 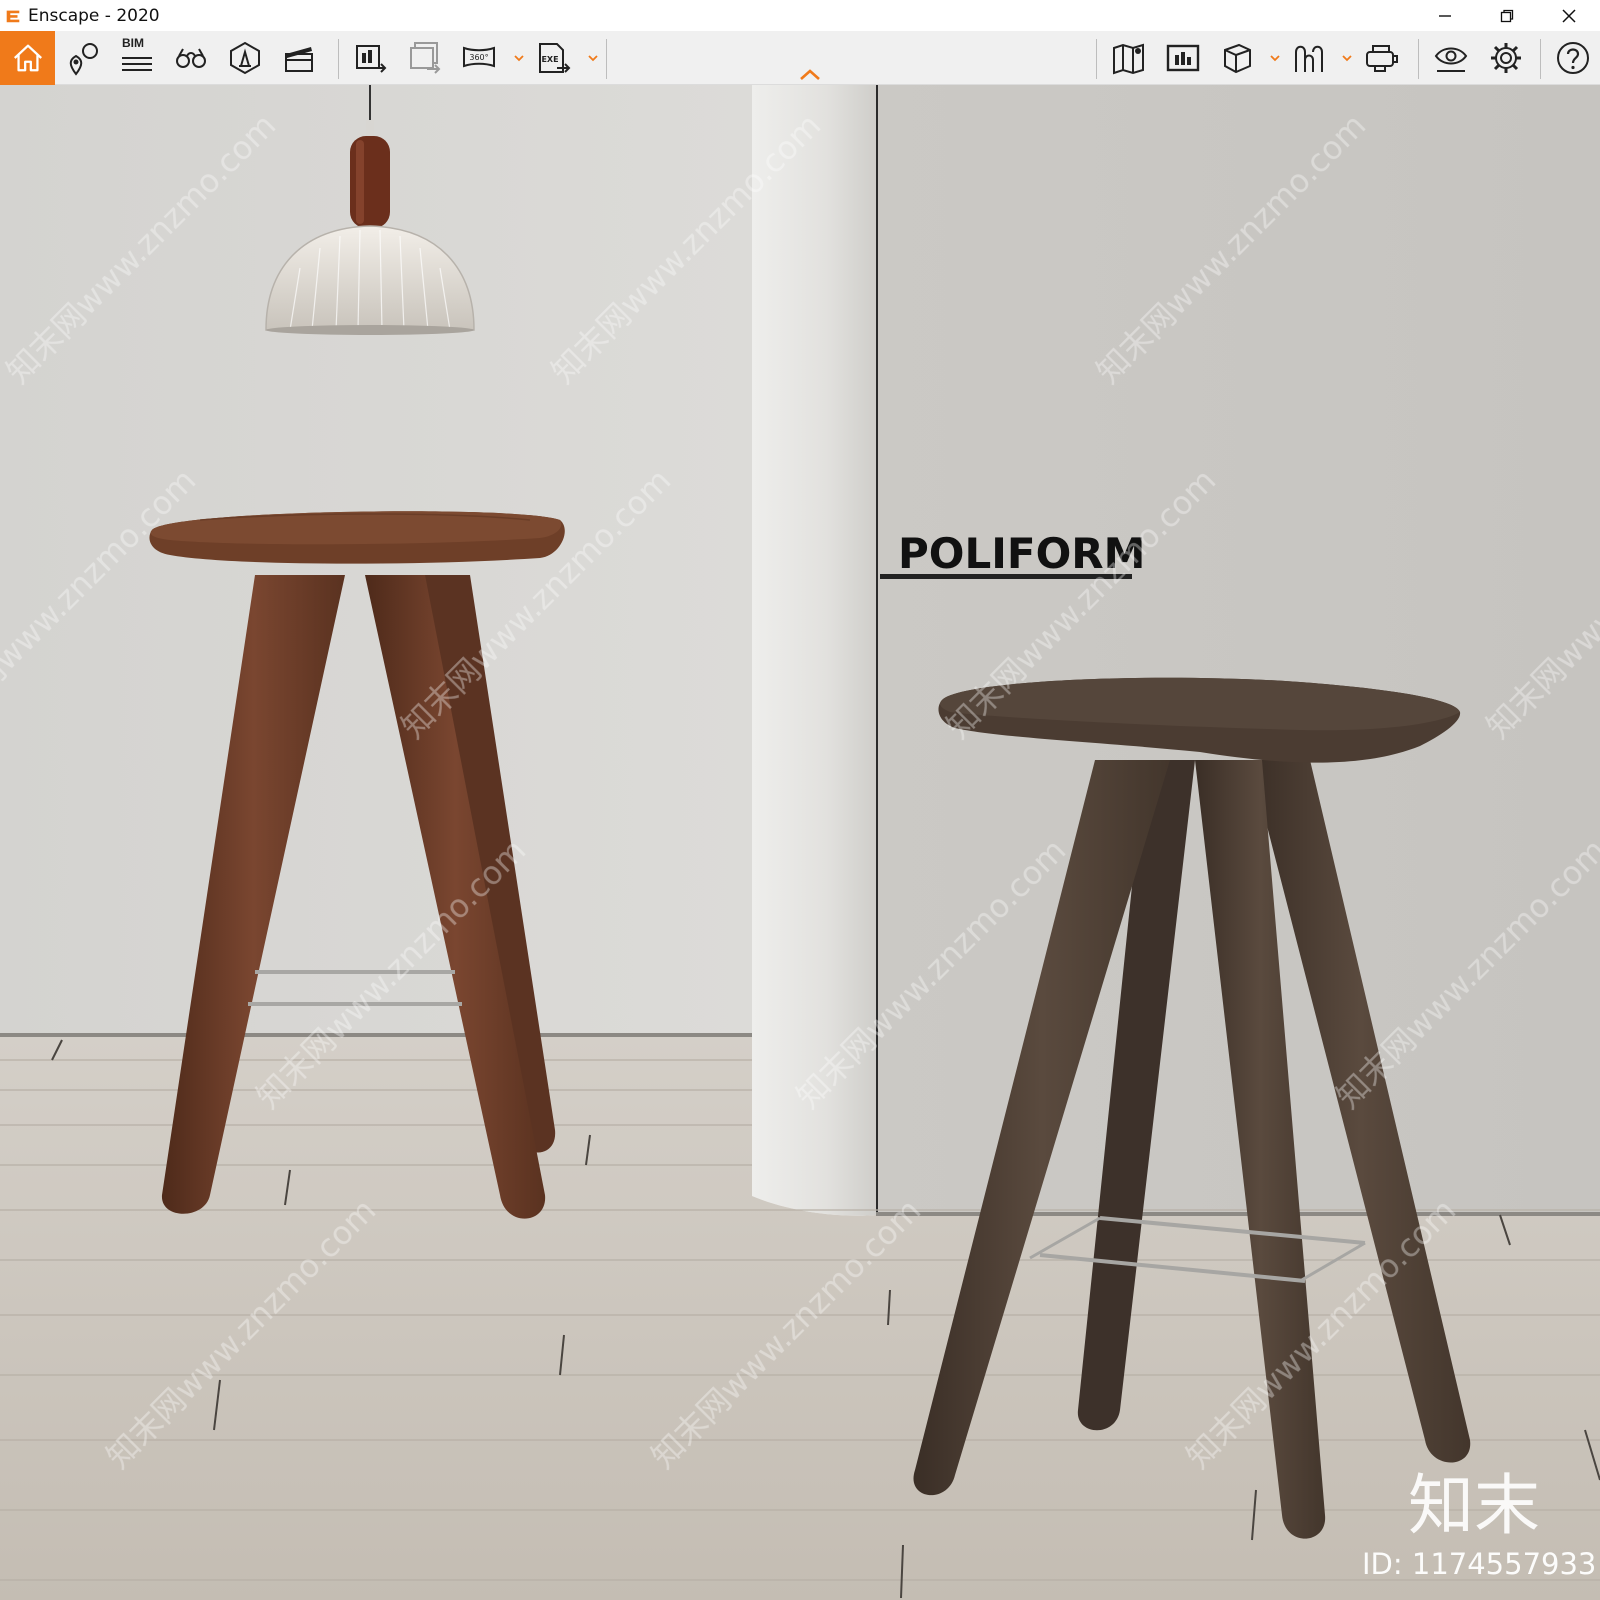 I want to click on batch-render-icon, so click(x=425, y=58).